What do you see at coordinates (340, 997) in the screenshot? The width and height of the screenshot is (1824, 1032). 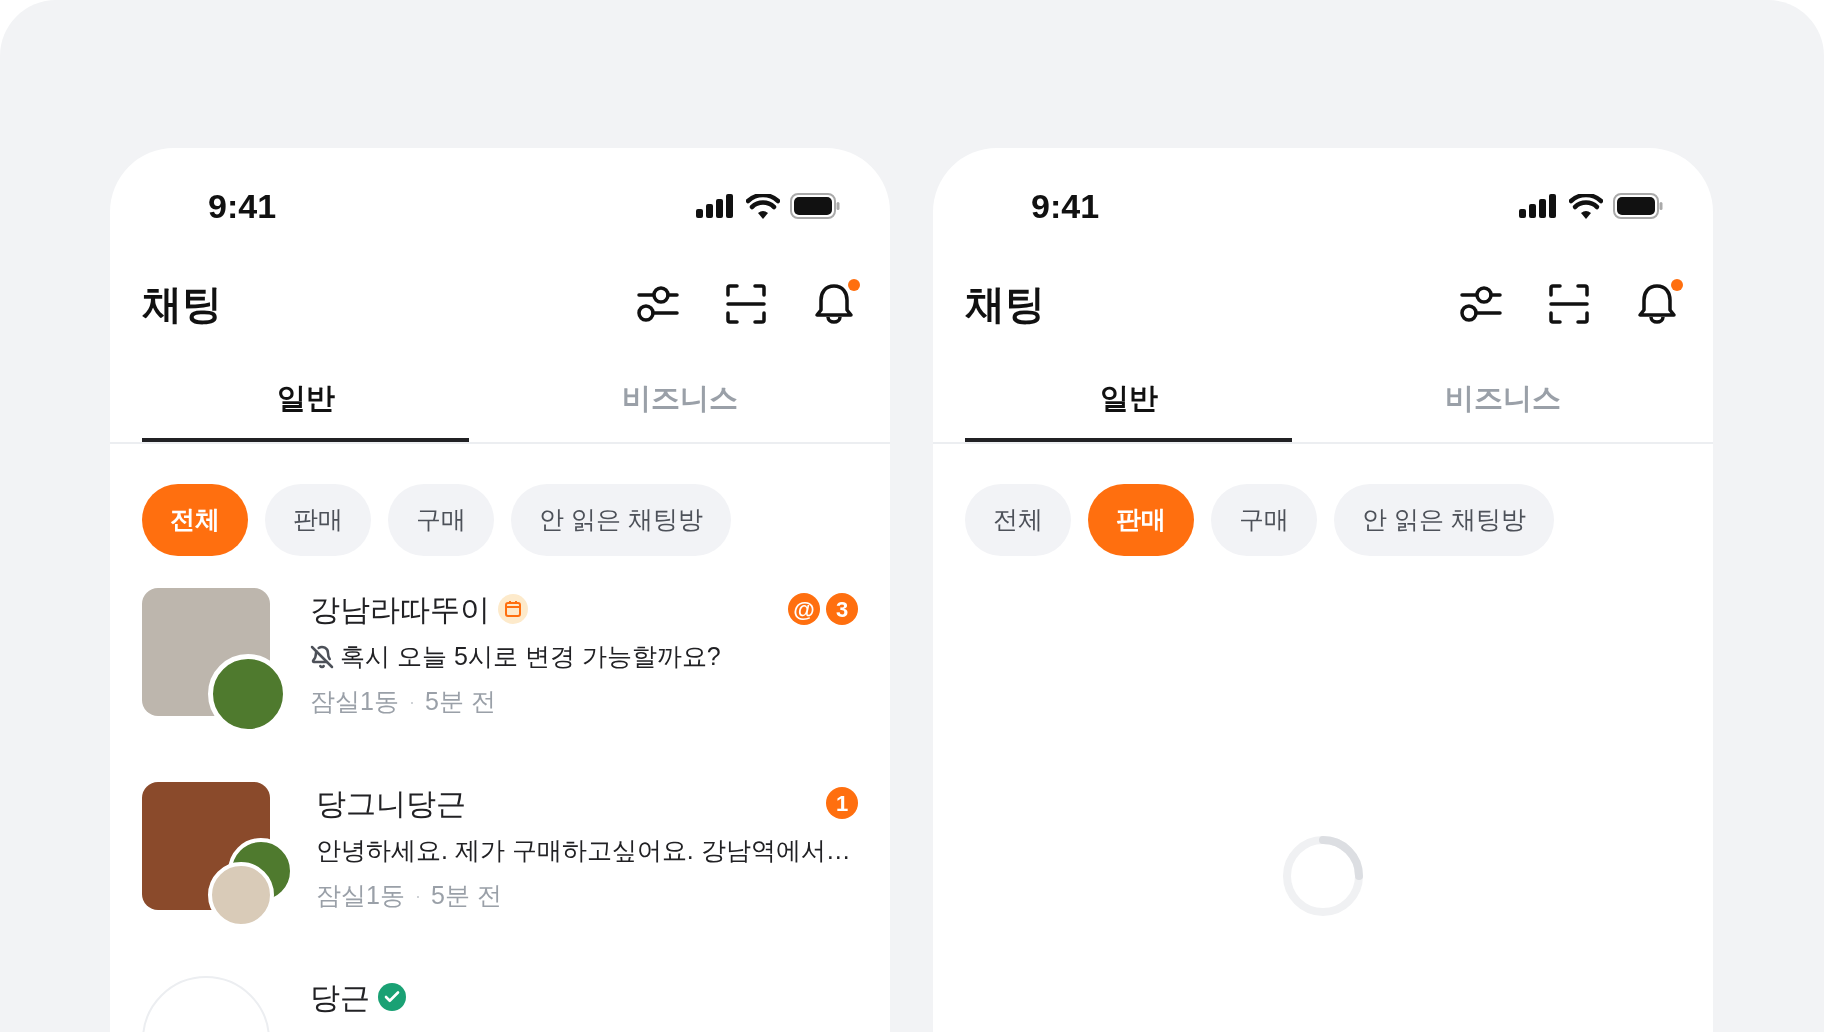 I see `chat-user-name: 당근` at bounding box center [340, 997].